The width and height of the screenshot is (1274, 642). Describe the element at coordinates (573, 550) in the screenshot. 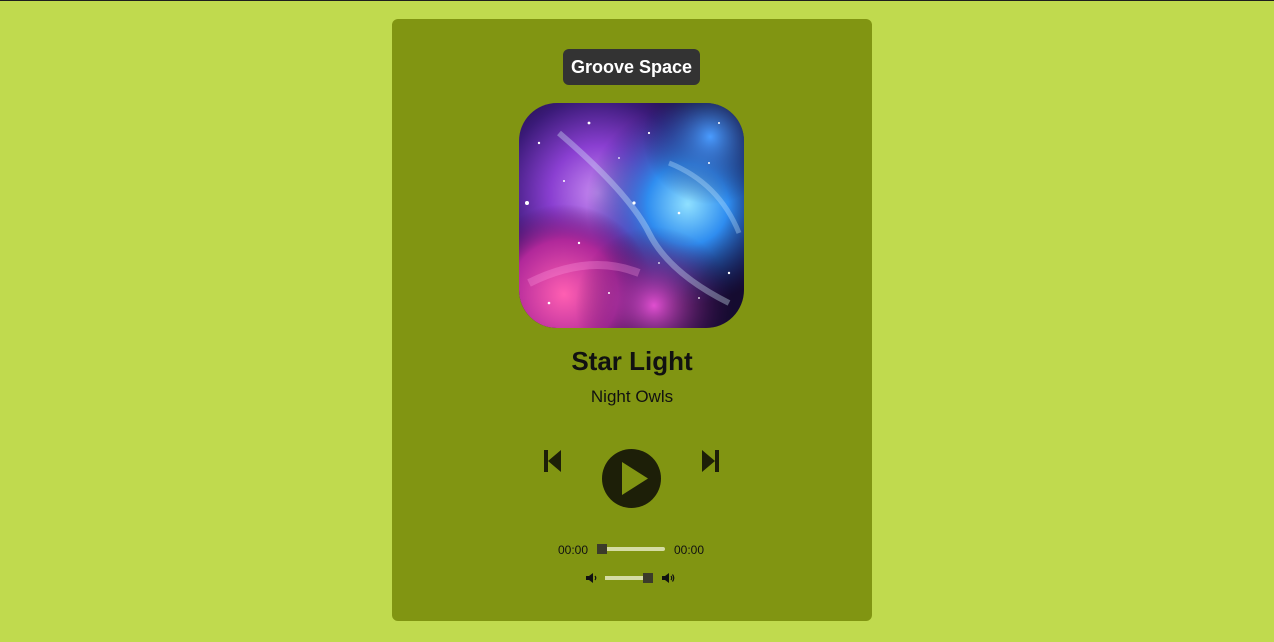

I see `current-time: 00:00` at that location.